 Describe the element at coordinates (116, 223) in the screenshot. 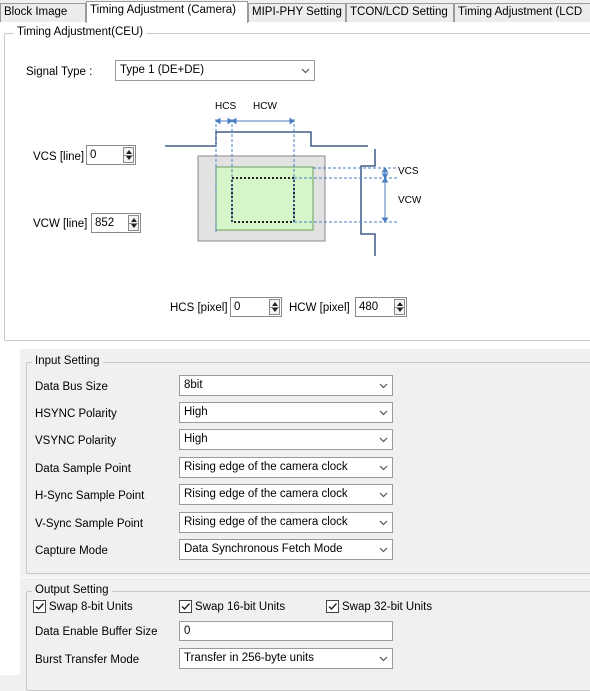

I see `vcw-spinbox: 852` at that location.